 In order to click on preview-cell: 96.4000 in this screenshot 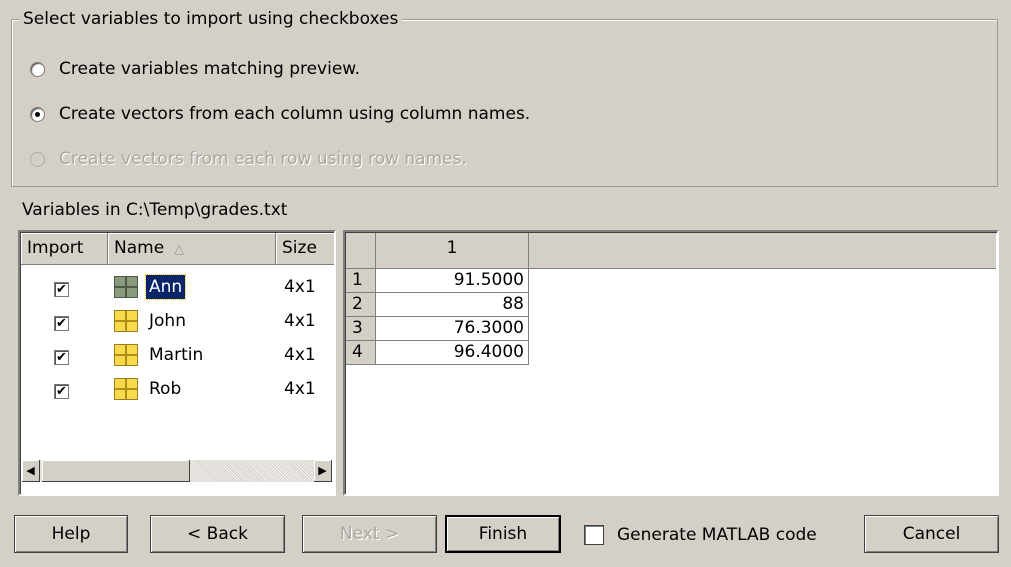, I will do `click(452, 353)`.